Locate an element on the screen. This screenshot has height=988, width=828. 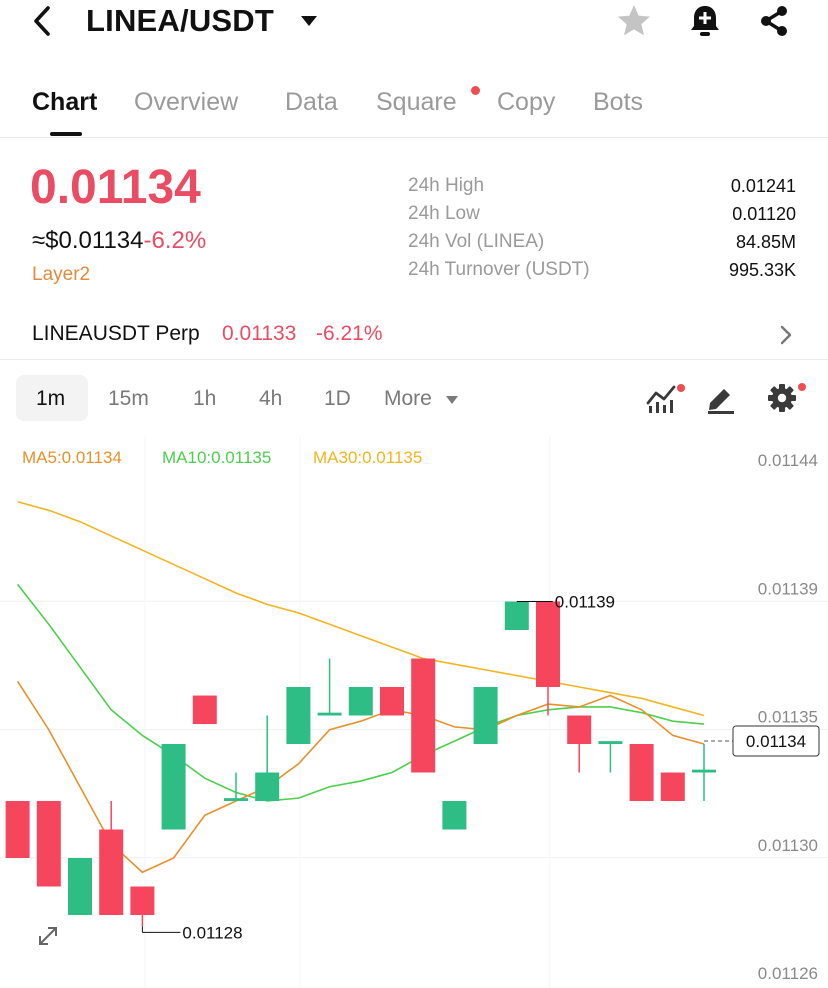
usd-price-line: ≈$0.01134-6.2% is located at coordinates (119, 241).